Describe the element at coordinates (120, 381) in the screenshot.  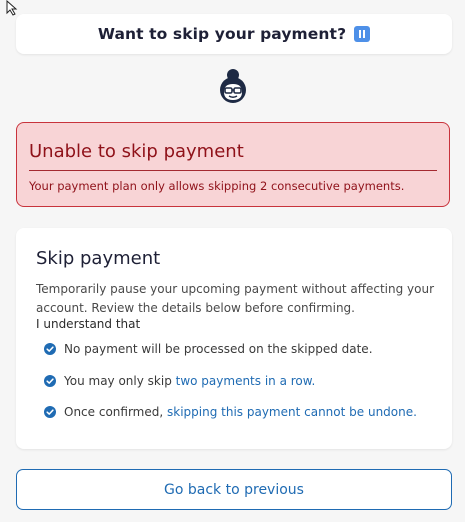
I see `point-text: You may only skip` at that location.